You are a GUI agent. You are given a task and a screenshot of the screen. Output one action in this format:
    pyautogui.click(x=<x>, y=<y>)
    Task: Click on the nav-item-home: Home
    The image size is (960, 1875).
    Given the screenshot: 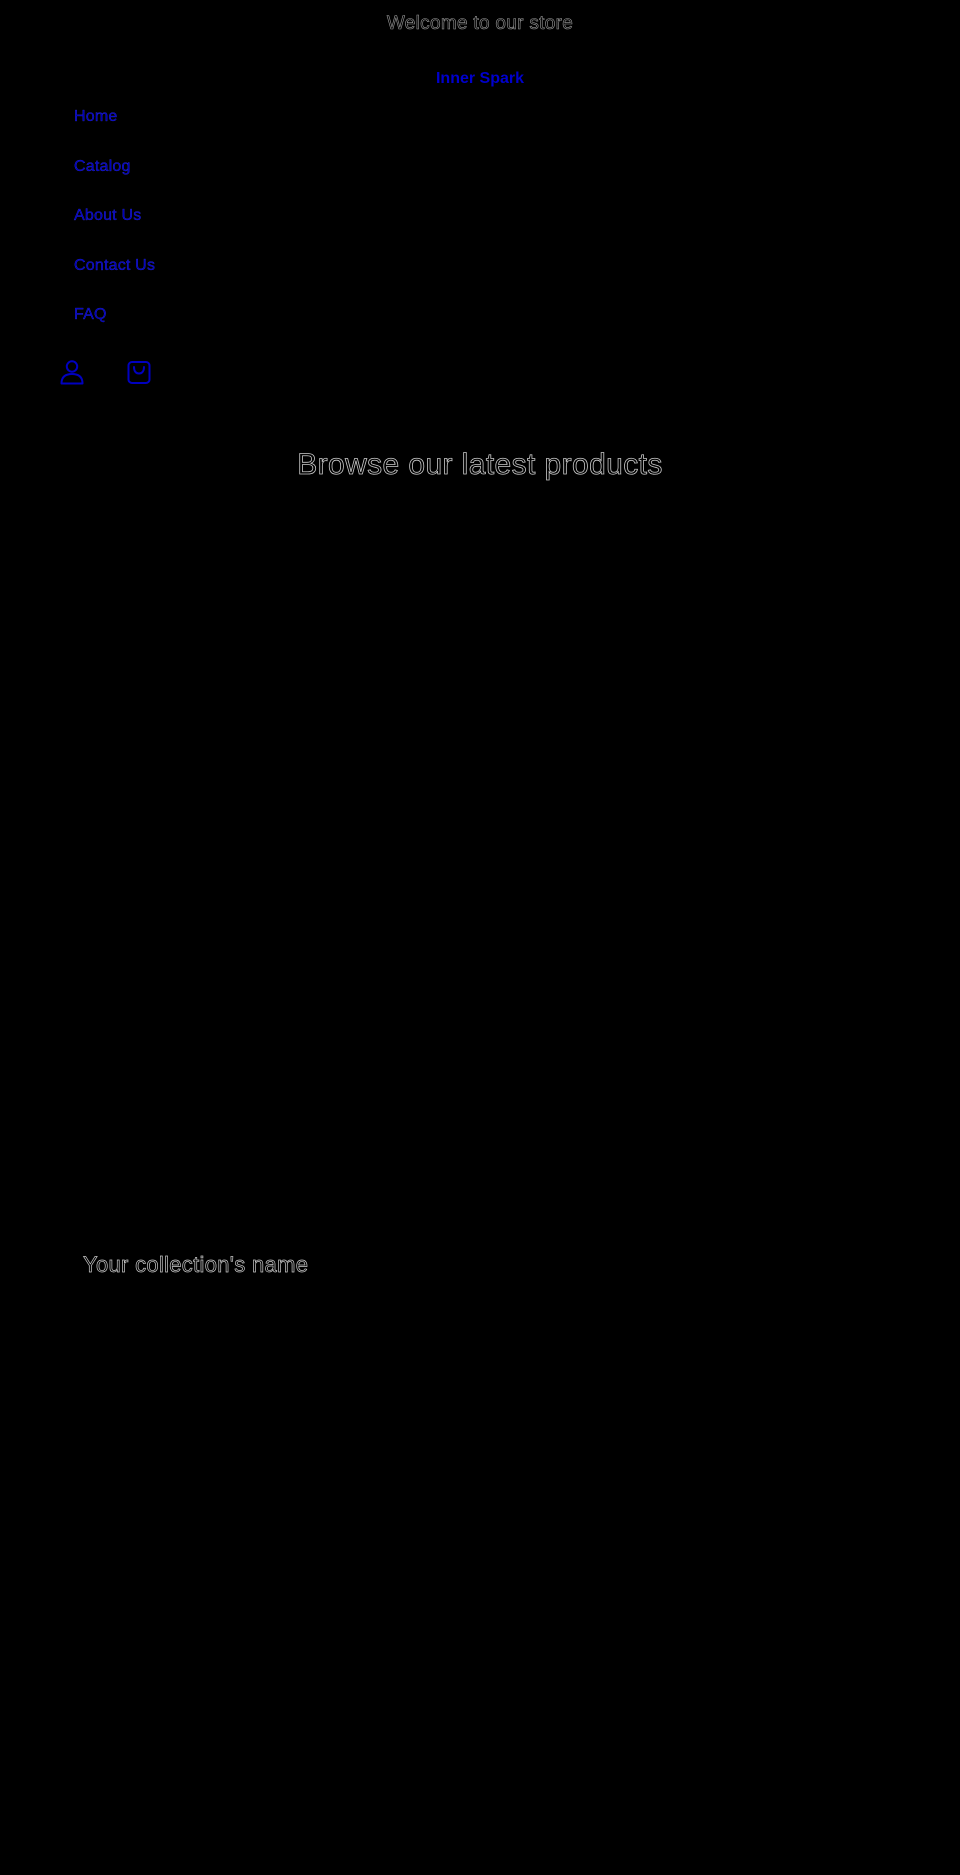 What is the action you would take?
    pyautogui.click(x=114, y=133)
    